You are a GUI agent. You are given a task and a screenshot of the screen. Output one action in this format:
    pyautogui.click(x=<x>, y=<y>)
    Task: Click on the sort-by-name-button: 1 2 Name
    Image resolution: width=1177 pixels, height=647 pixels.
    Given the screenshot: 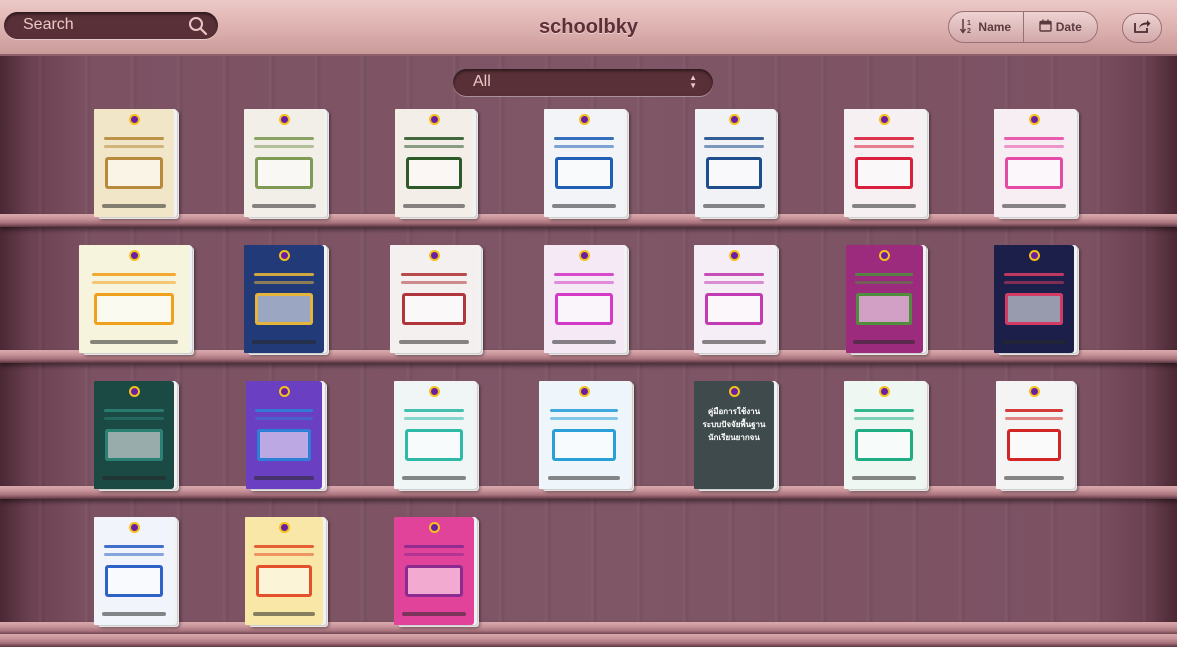 What is the action you would take?
    pyautogui.click(x=986, y=27)
    